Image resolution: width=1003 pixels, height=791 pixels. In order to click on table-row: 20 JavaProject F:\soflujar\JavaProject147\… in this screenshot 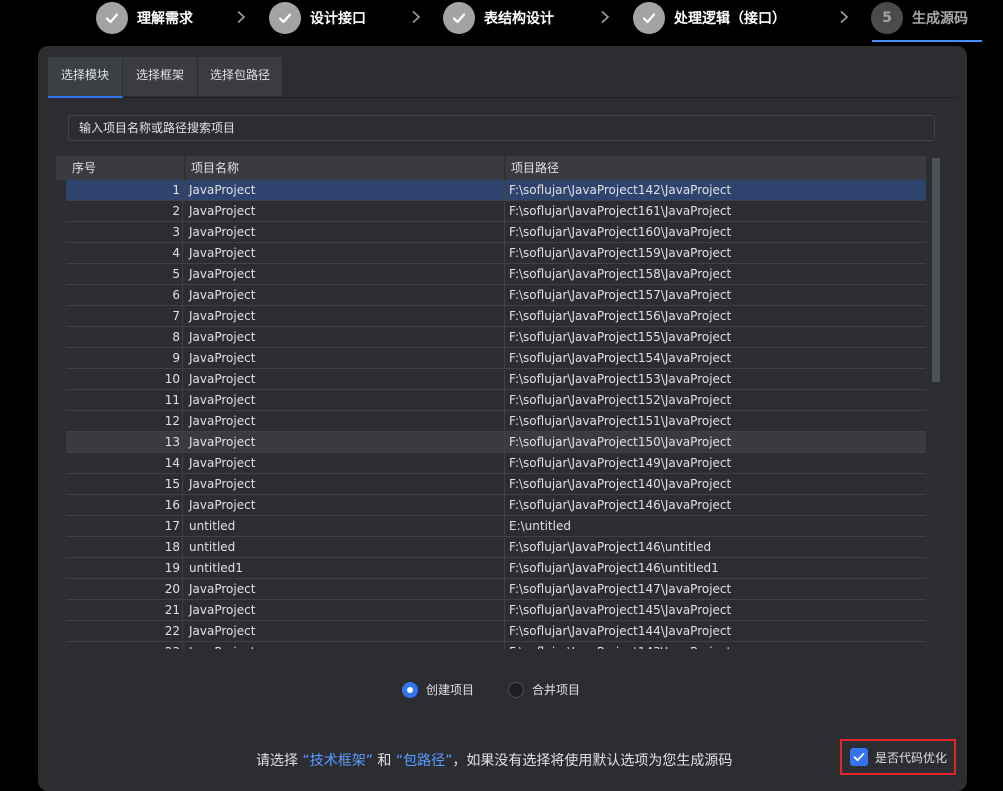, I will do `click(496, 589)`.